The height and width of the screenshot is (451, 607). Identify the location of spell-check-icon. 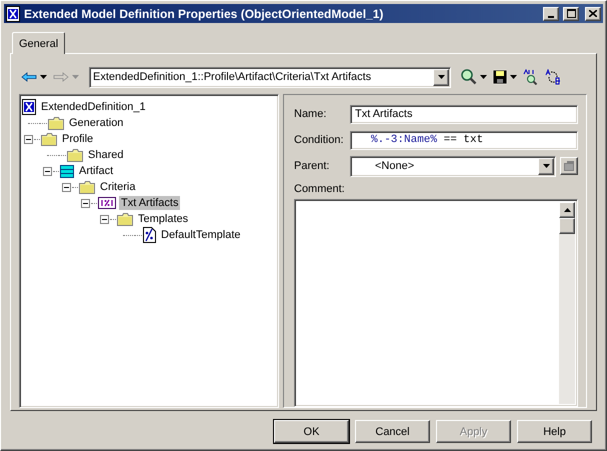
(531, 77).